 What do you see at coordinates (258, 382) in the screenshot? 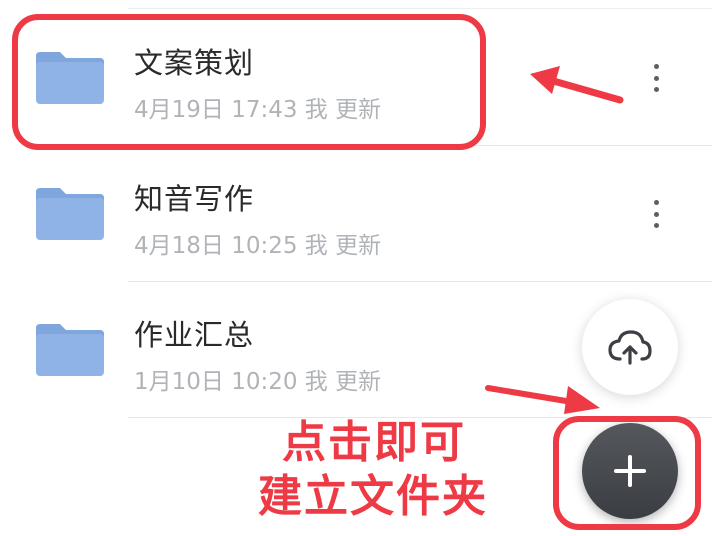
I see `folder-meta: 1月10日 10:20 我 更新` at bounding box center [258, 382].